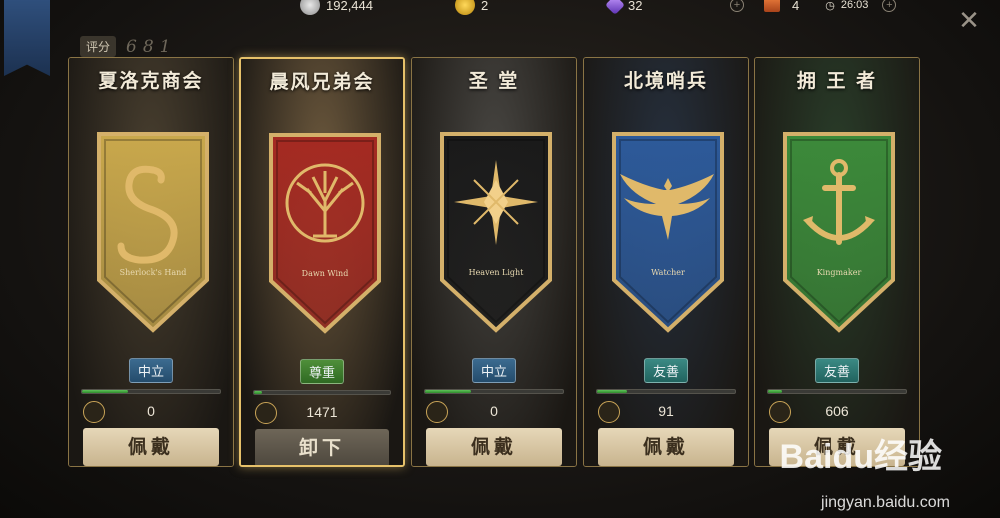  I want to click on faction-banner: Kingmaker, so click(839, 232).